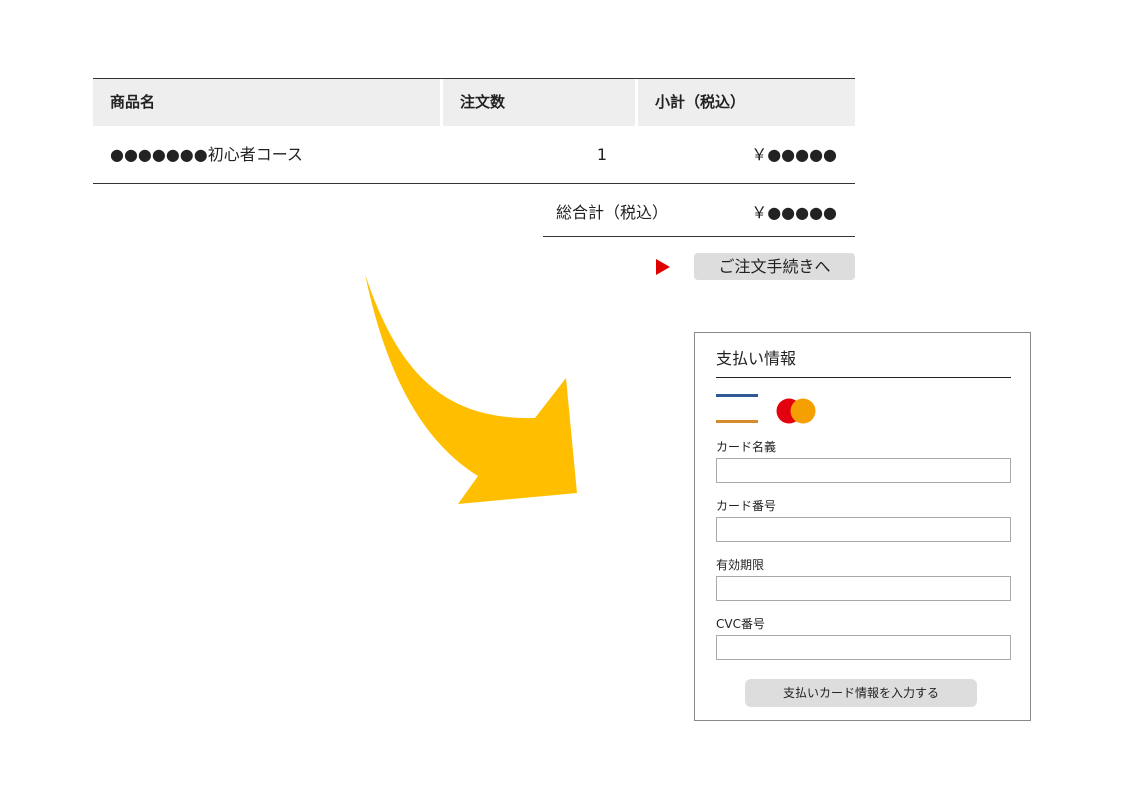 The height and width of the screenshot is (801, 1126). What do you see at coordinates (746, 506) in the screenshot?
I see `card-number-label: カード番号` at bounding box center [746, 506].